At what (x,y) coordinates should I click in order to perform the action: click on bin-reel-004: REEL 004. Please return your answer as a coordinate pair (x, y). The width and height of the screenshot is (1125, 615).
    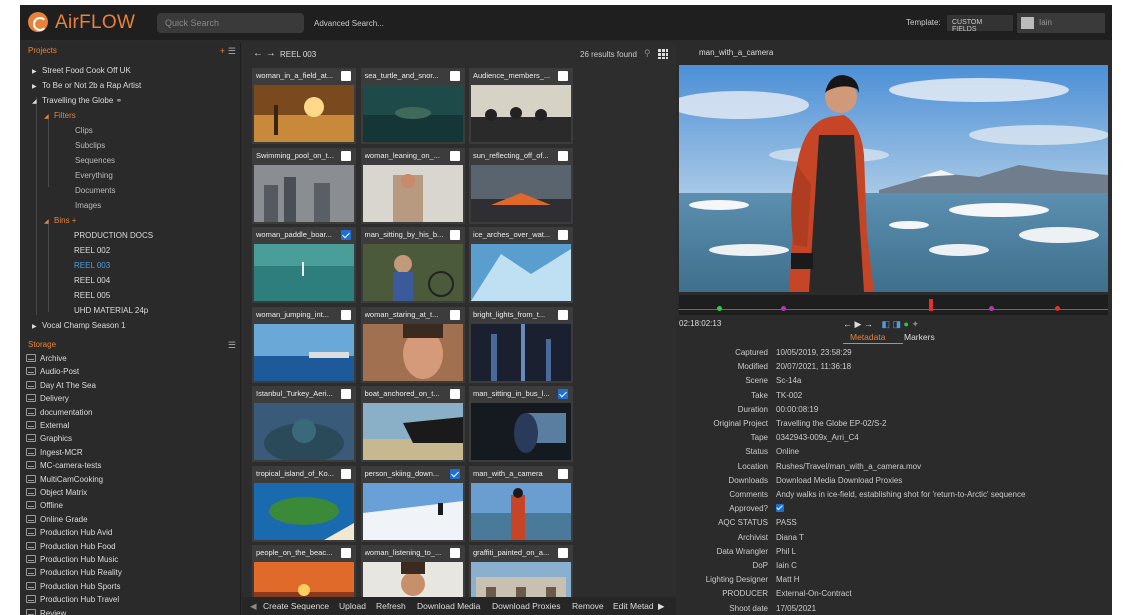
    Looking at the image, I should click on (92, 280).